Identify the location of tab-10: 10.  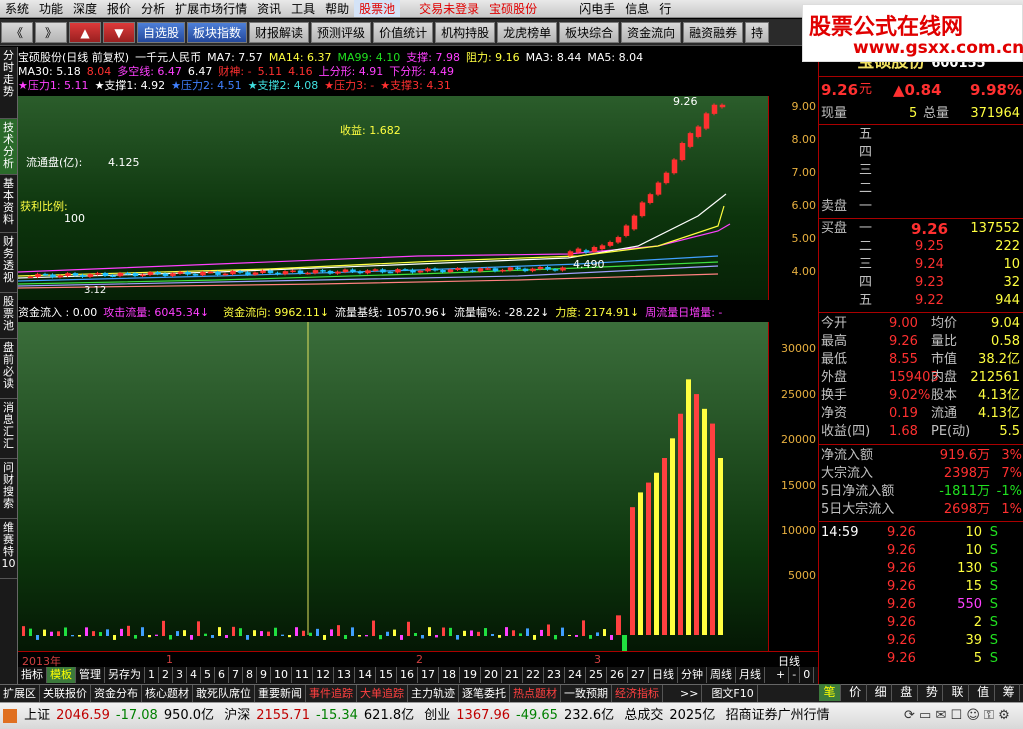
(281, 675).